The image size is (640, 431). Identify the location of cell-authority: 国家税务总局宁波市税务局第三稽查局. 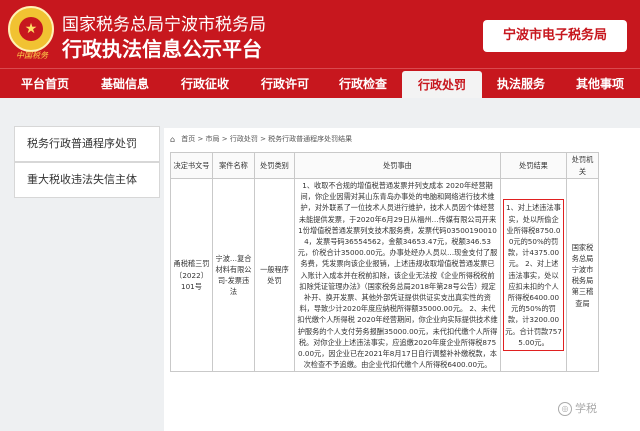
(582, 275).